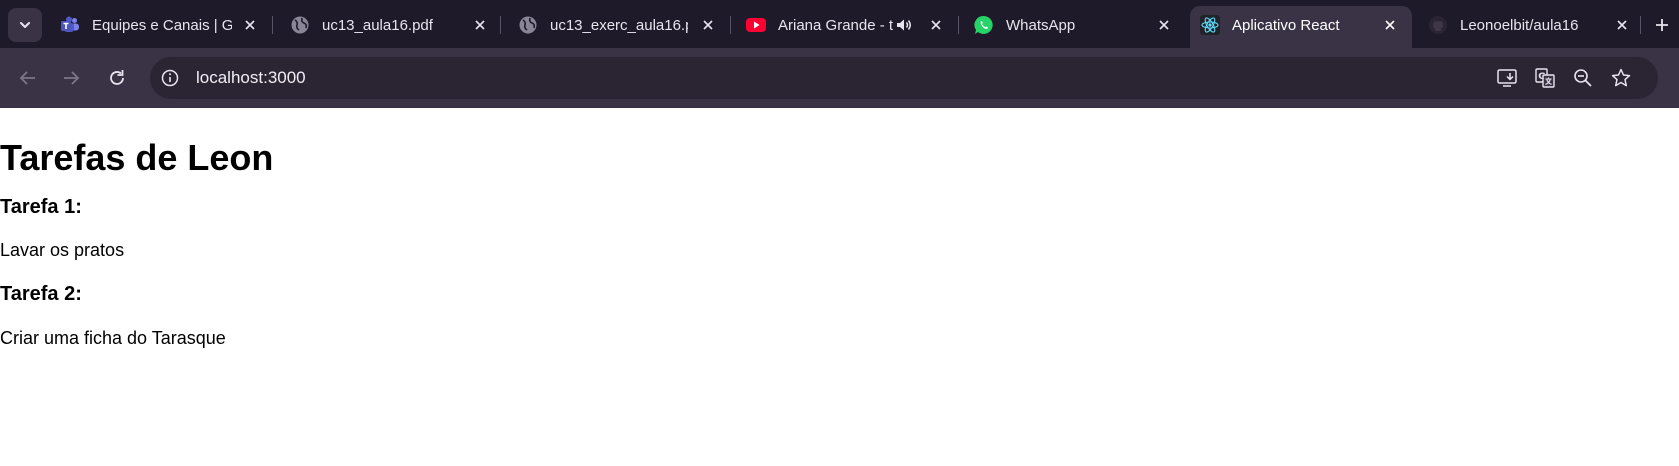 Image resolution: width=1679 pixels, height=466 pixels. I want to click on chevron-down-icon, so click(25, 25).